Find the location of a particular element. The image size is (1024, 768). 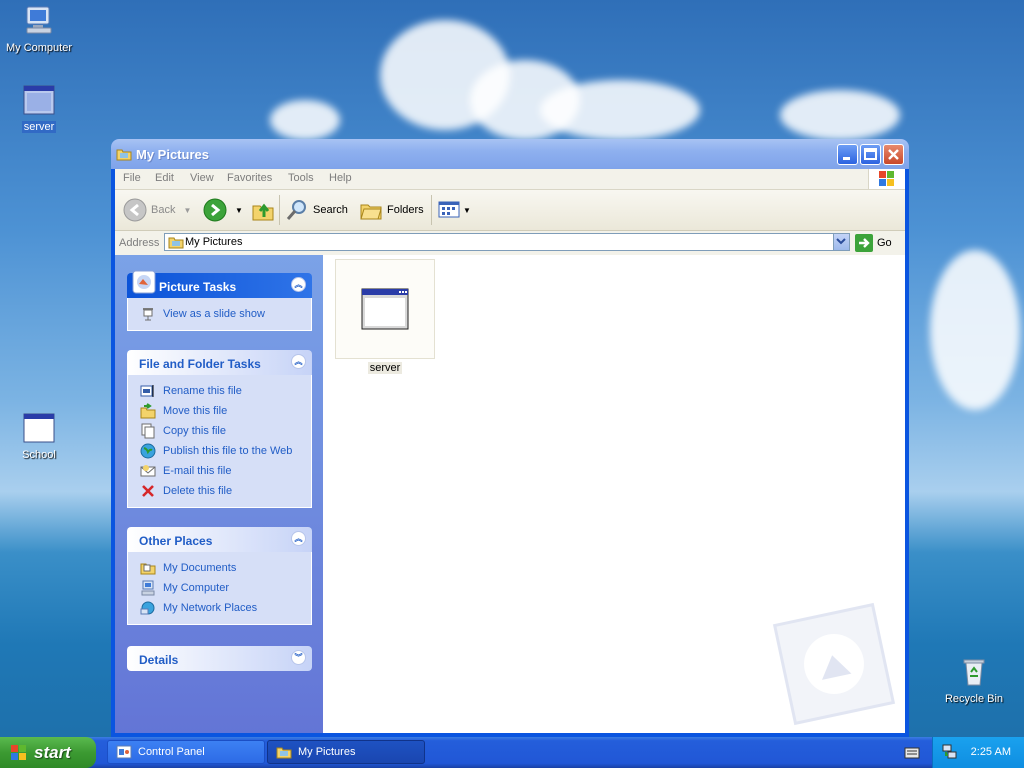

menu-edit: Edit is located at coordinates (164, 178).